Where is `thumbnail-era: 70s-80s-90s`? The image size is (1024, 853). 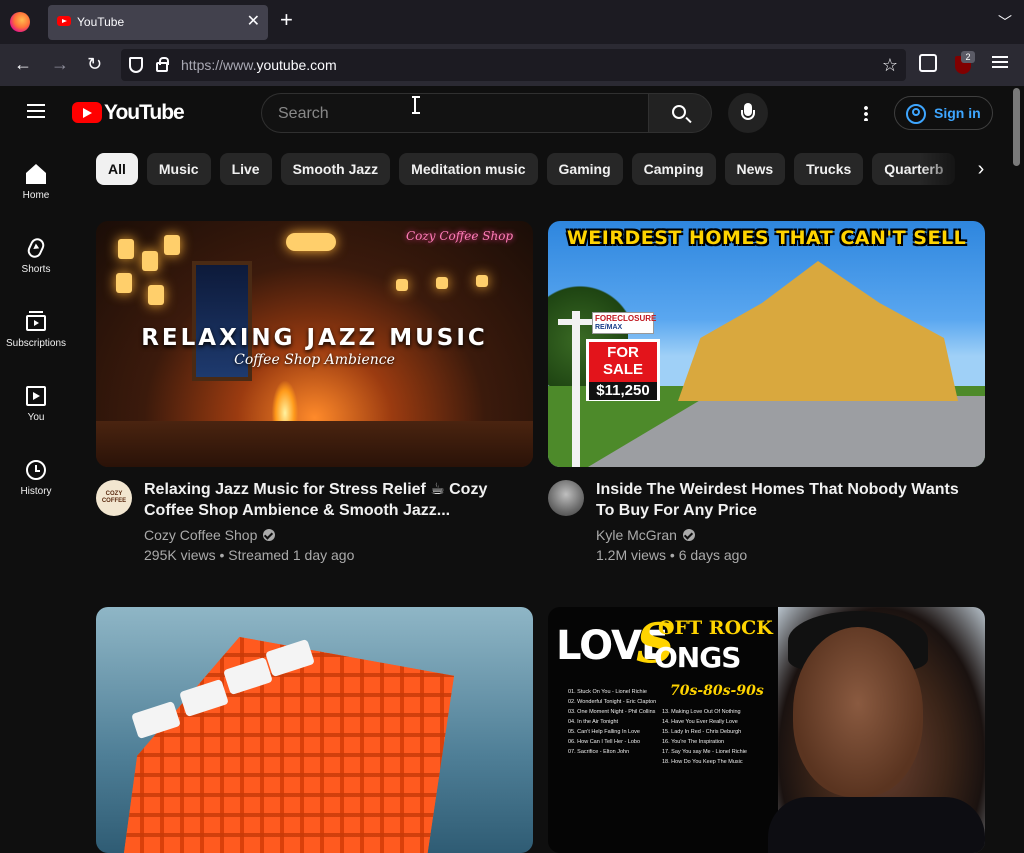
thumbnail-era: 70s-80s-90s is located at coordinates (717, 691).